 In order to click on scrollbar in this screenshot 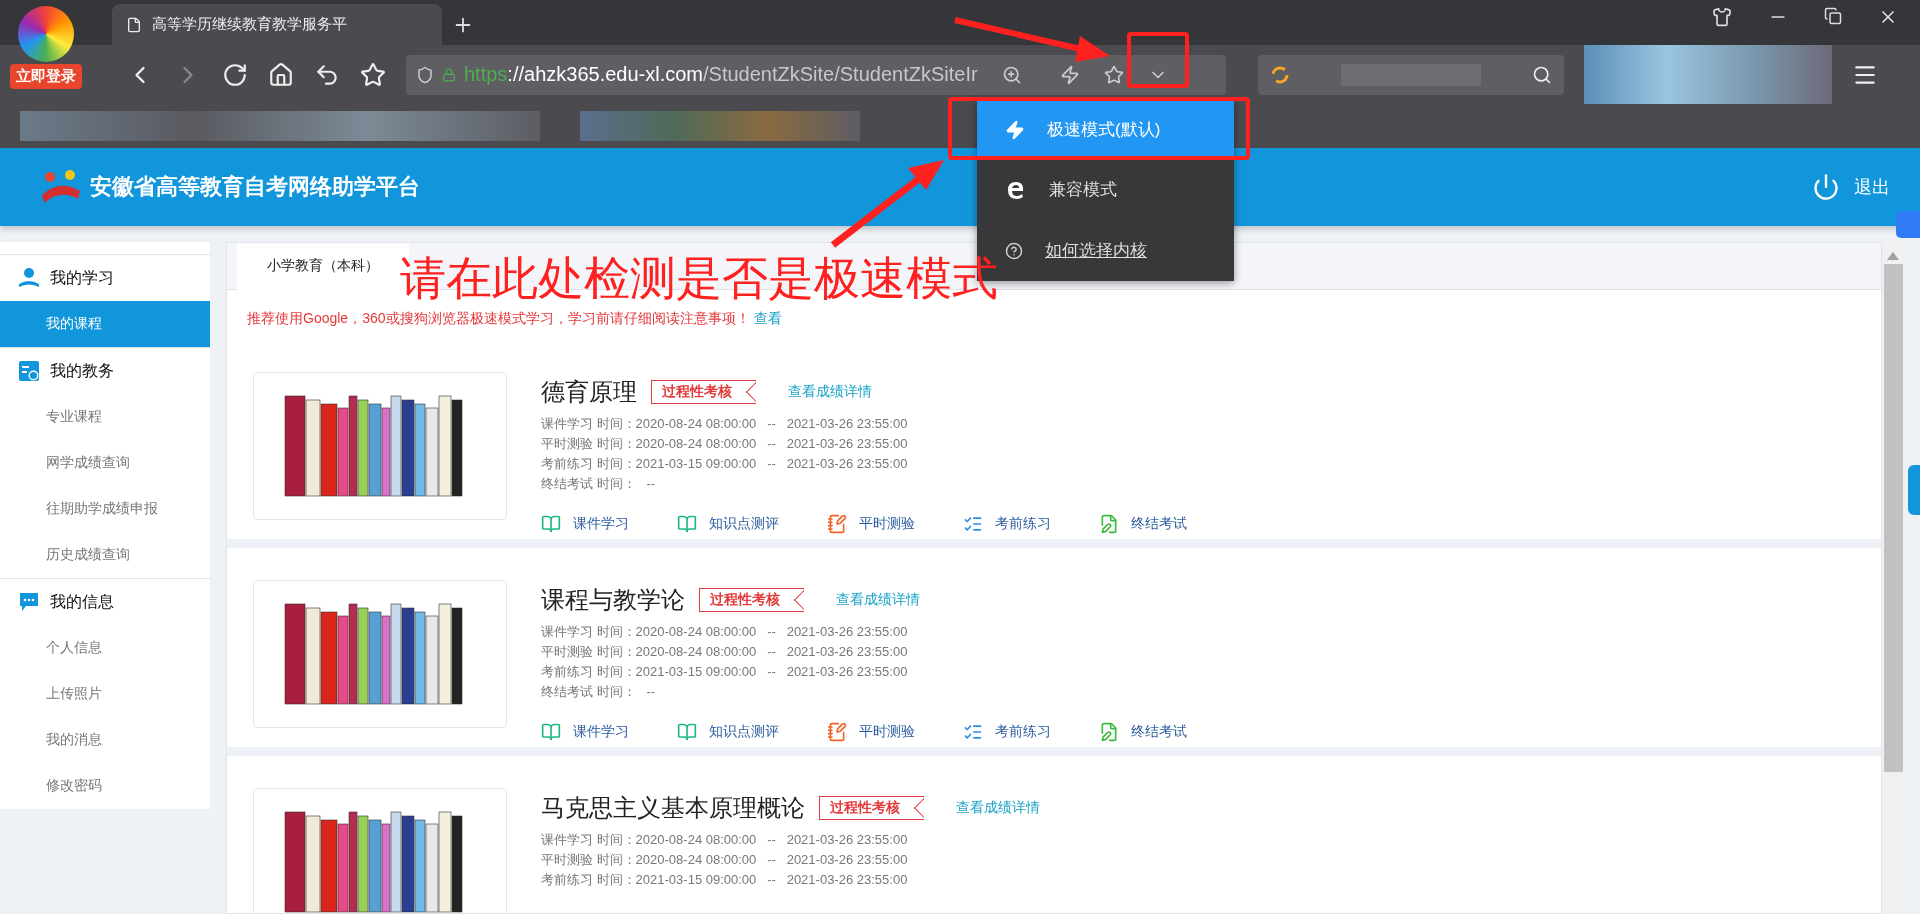, I will do `click(1893, 578)`.